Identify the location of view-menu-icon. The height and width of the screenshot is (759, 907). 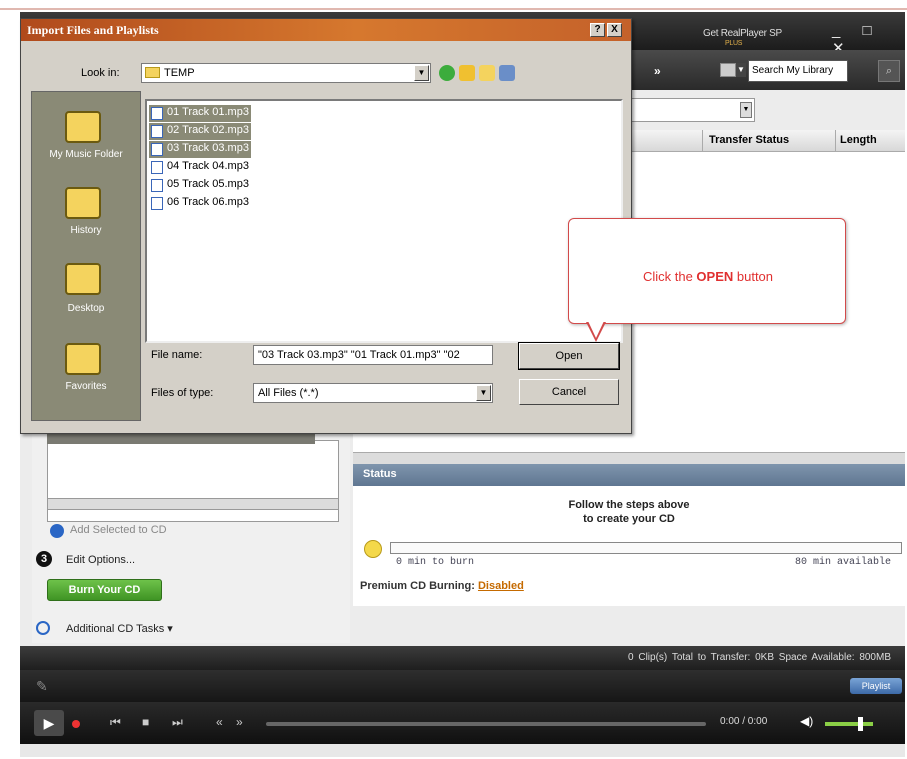
(507, 73).